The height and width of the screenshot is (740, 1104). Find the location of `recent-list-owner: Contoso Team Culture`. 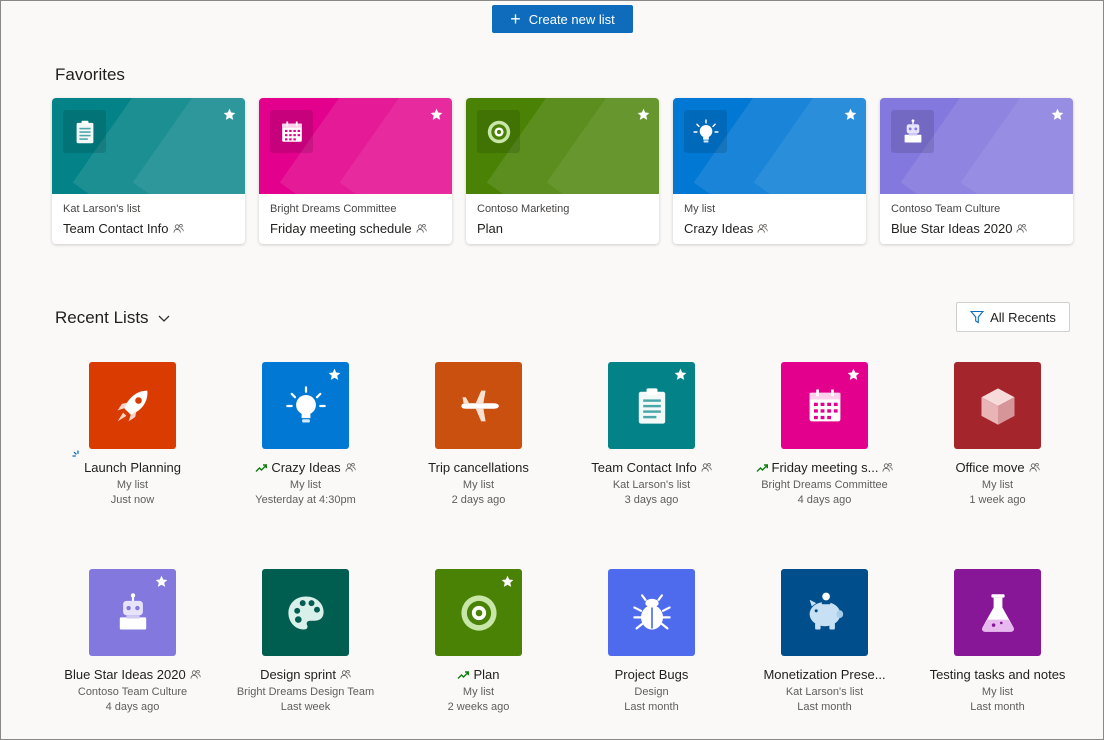

recent-list-owner: Contoso Team Culture is located at coordinates (132, 692).